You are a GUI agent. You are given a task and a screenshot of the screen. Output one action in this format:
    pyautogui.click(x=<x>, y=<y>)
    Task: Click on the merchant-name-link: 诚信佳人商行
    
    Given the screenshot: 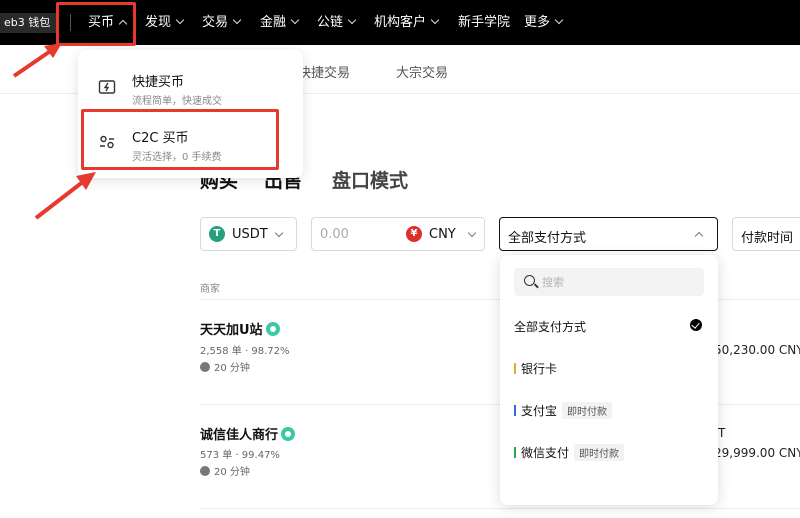 What is the action you would take?
    pyautogui.click(x=248, y=433)
    